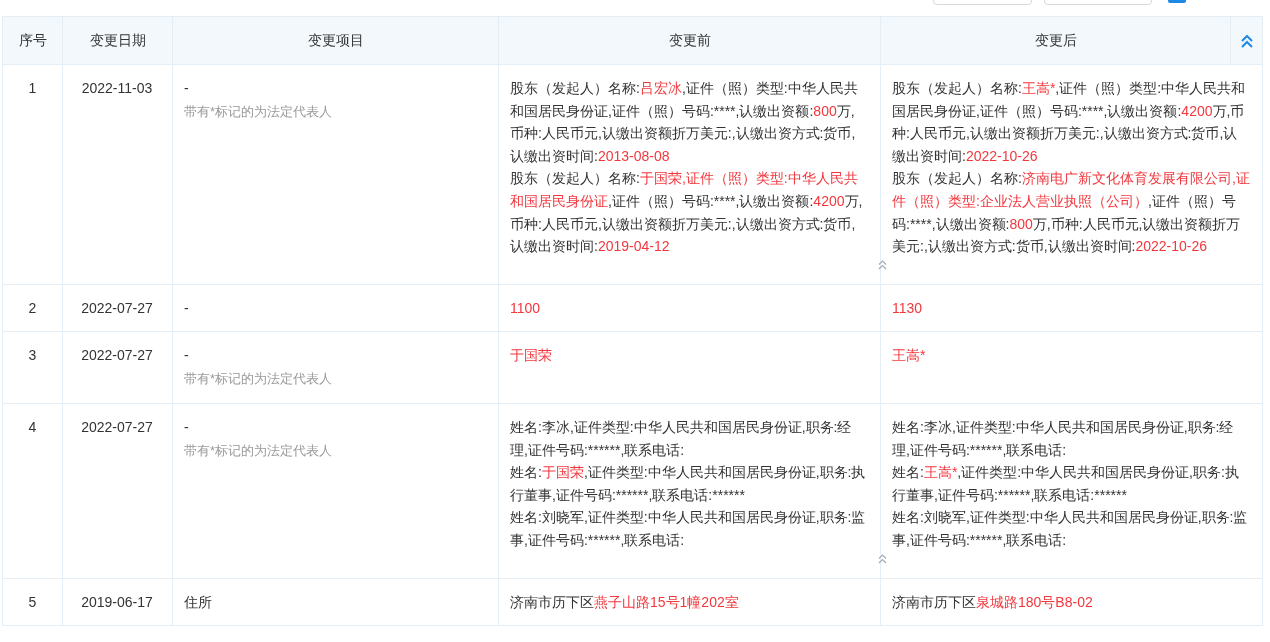  Describe the element at coordinates (32, 602) in the screenshot. I see `row-number: 5` at that location.